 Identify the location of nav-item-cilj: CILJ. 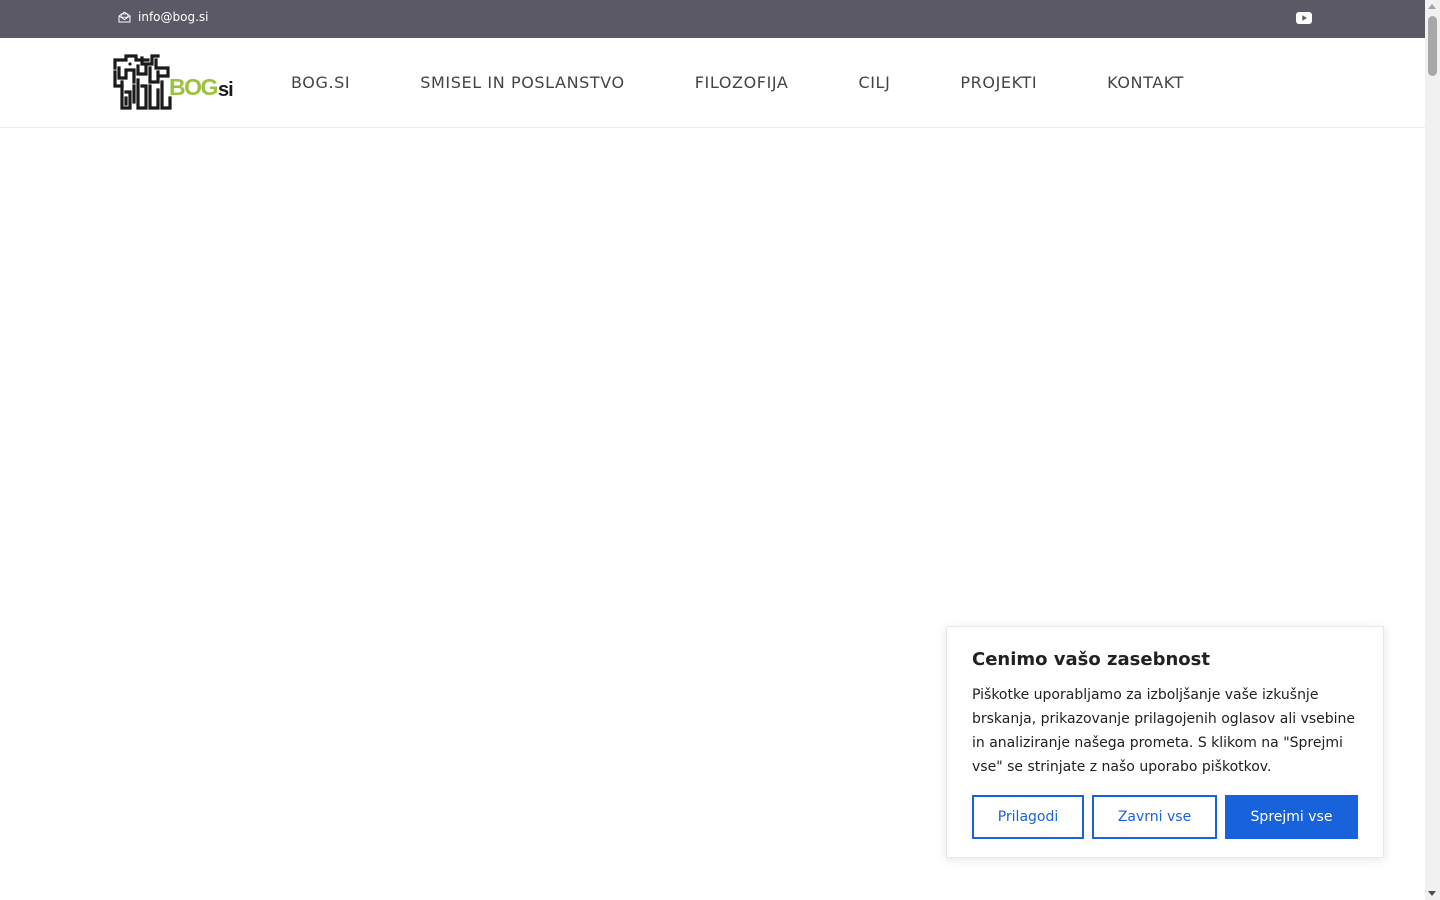
(874, 82).